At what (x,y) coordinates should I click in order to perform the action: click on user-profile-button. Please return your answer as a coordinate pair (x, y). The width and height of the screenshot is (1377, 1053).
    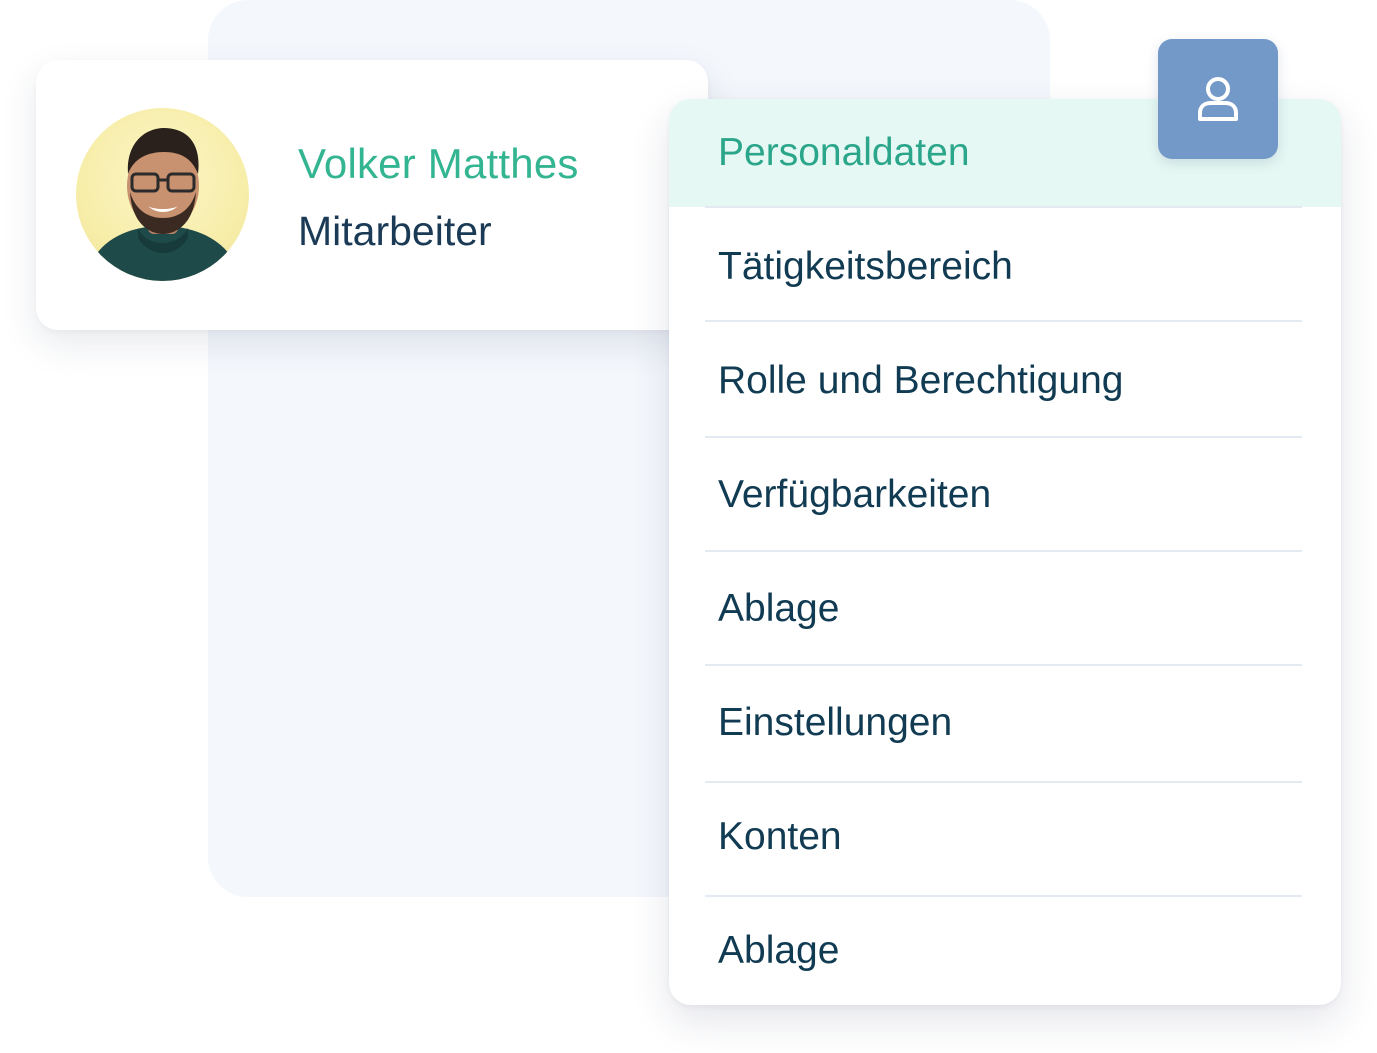
    Looking at the image, I should click on (1218, 99).